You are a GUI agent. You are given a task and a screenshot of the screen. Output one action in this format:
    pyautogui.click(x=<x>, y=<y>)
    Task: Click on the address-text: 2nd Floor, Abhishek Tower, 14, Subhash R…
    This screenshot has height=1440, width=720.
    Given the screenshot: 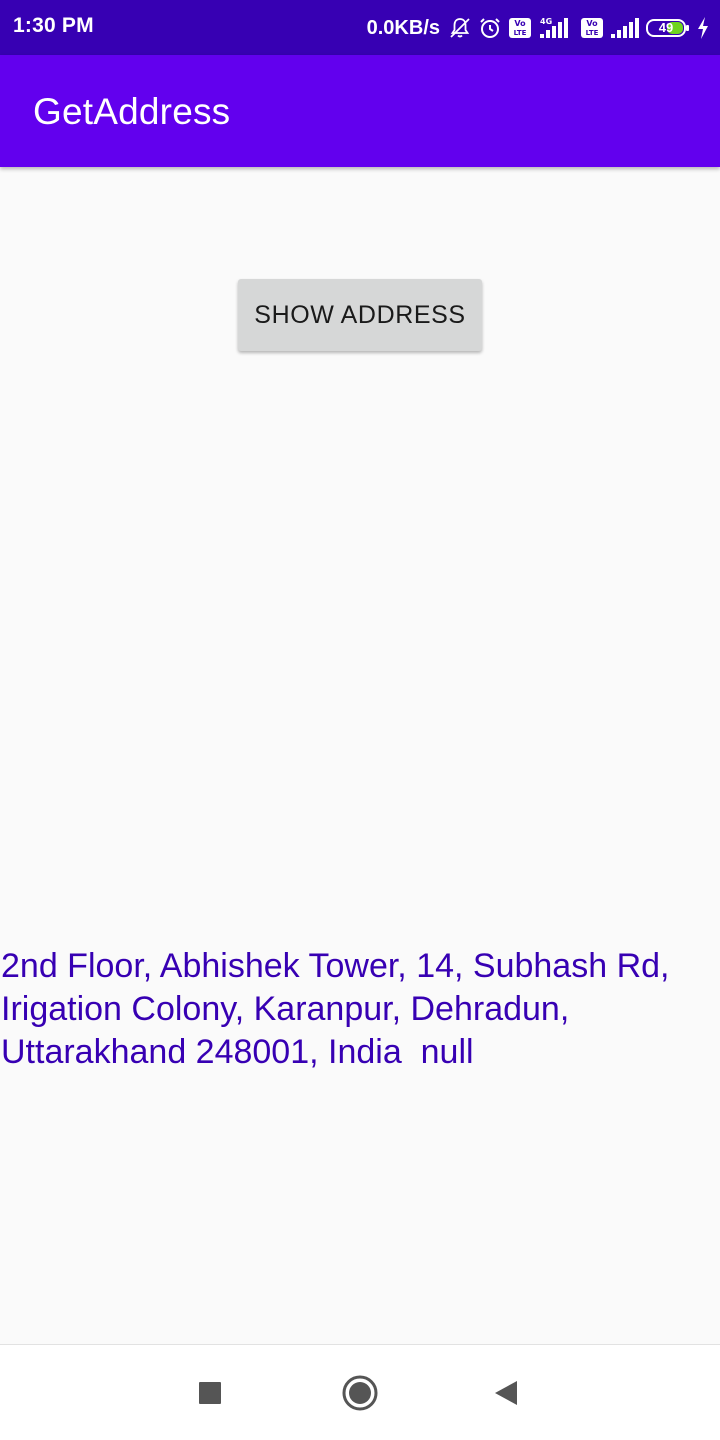 What is the action you would take?
    pyautogui.click(x=340, y=1009)
    